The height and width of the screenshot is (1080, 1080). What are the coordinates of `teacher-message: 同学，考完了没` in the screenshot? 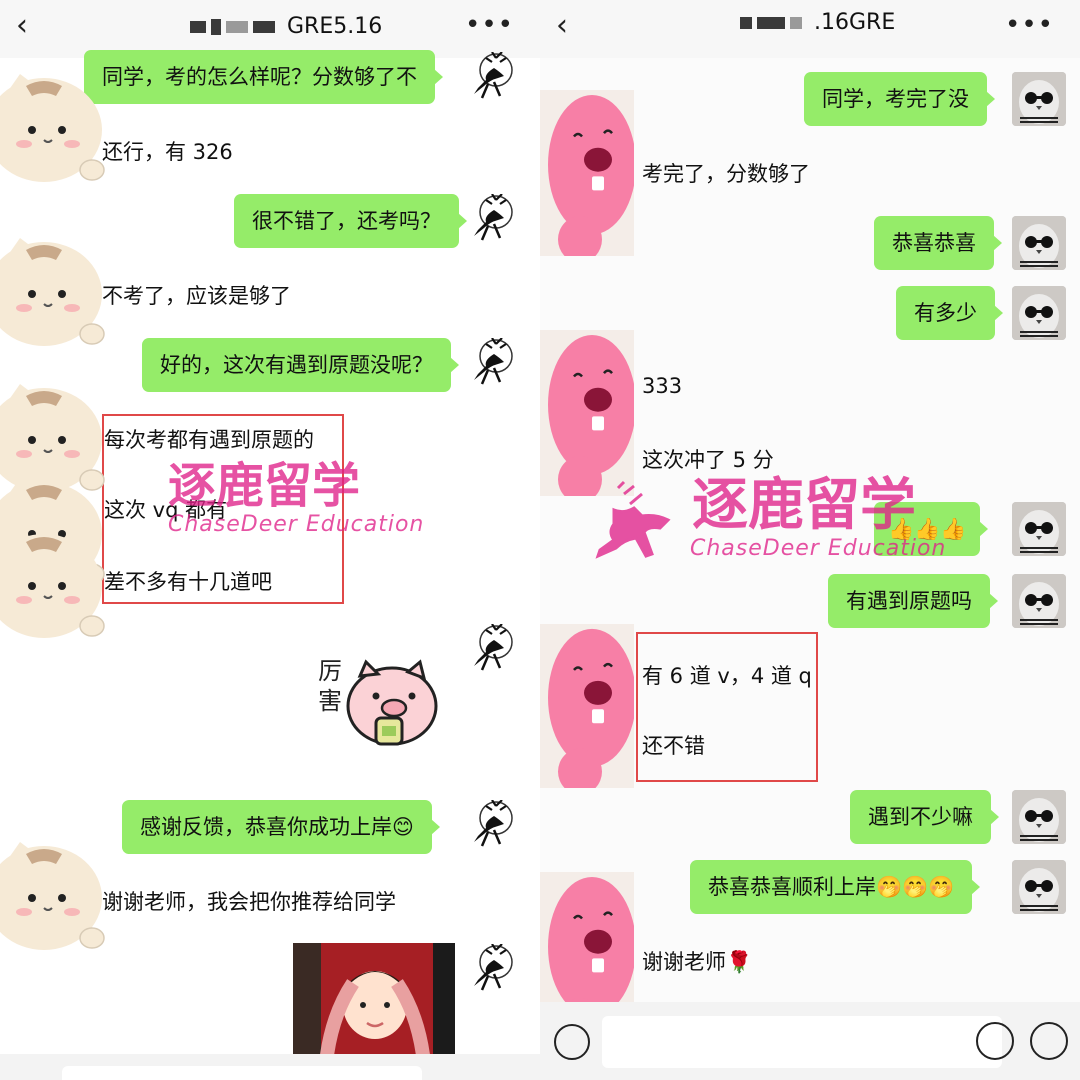 It's located at (899, 99).